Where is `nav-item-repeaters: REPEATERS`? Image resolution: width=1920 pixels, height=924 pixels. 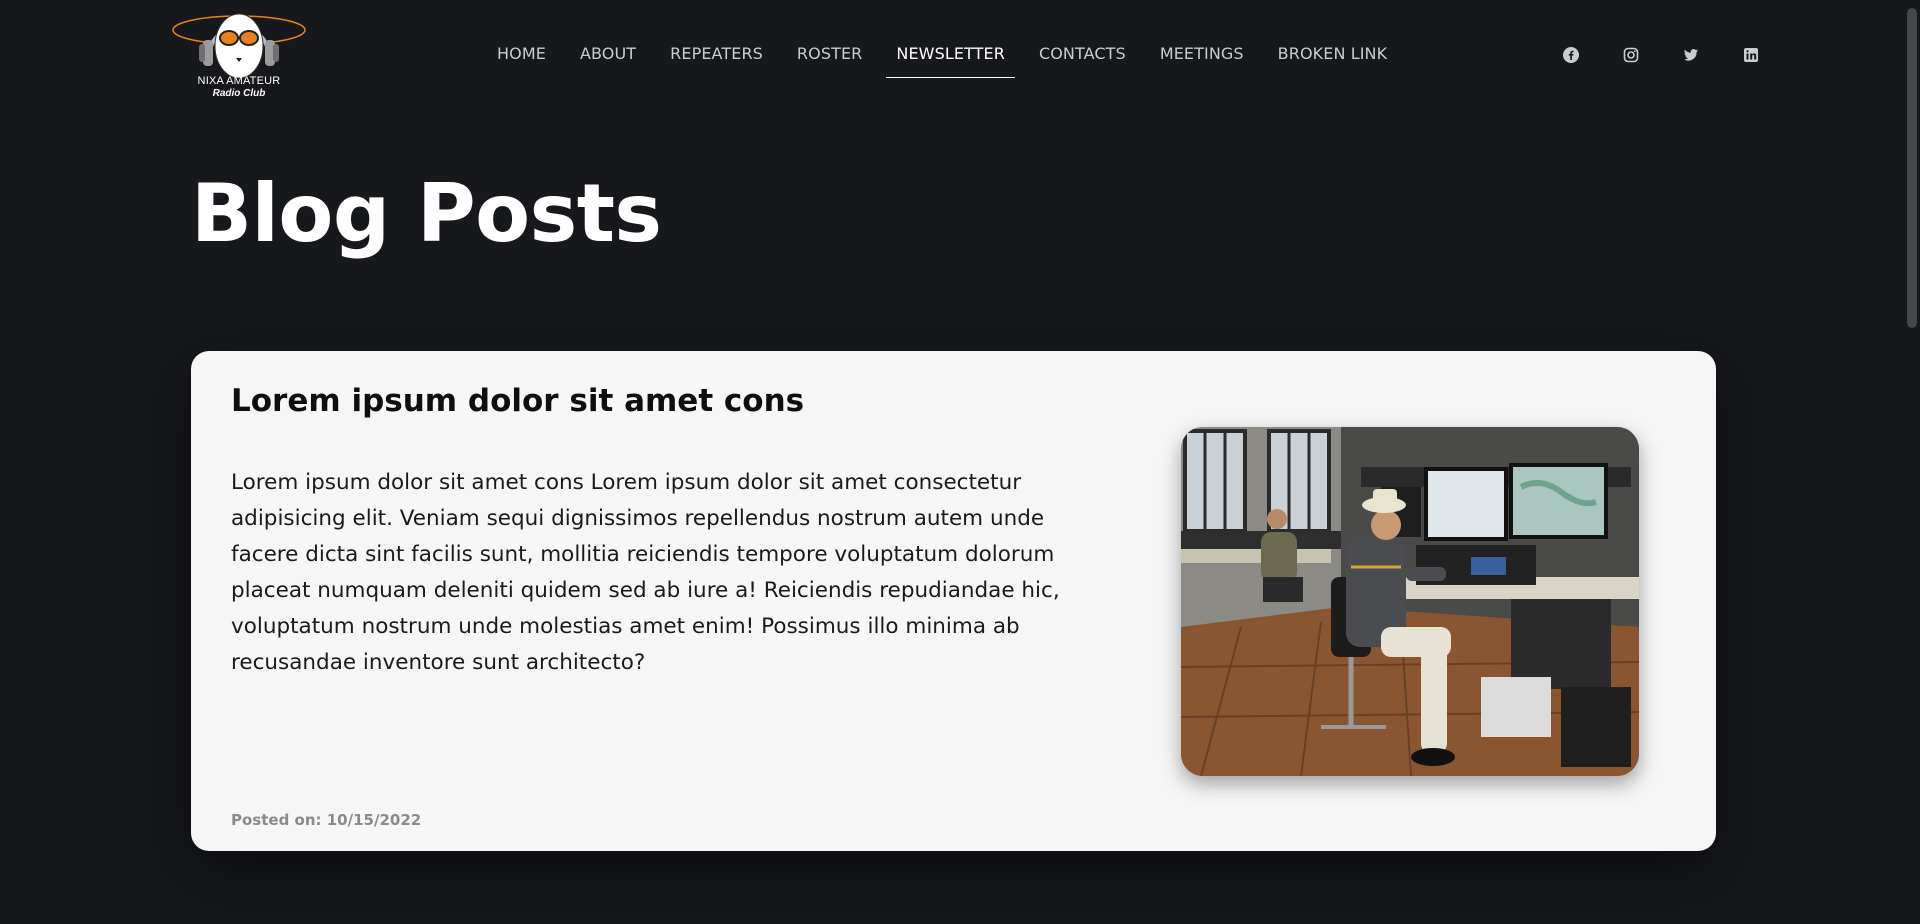 nav-item-repeaters: REPEATERS is located at coordinates (716, 57).